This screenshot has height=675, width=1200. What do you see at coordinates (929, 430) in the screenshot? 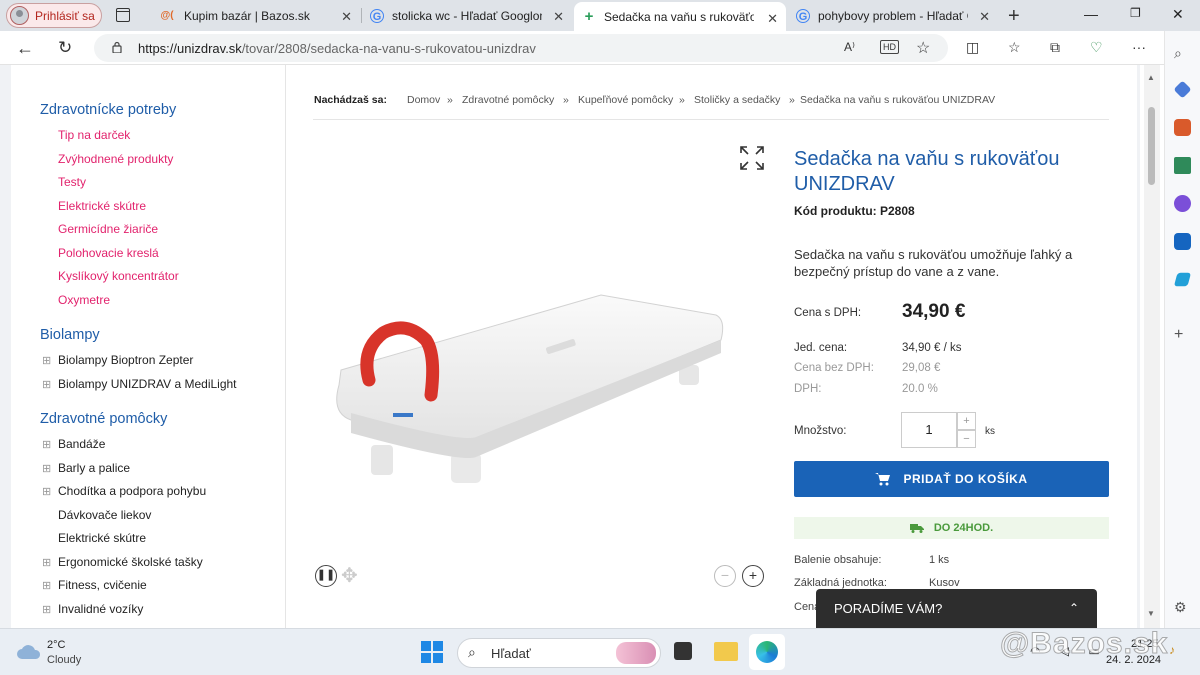
I see `quantity-input: 1` at bounding box center [929, 430].